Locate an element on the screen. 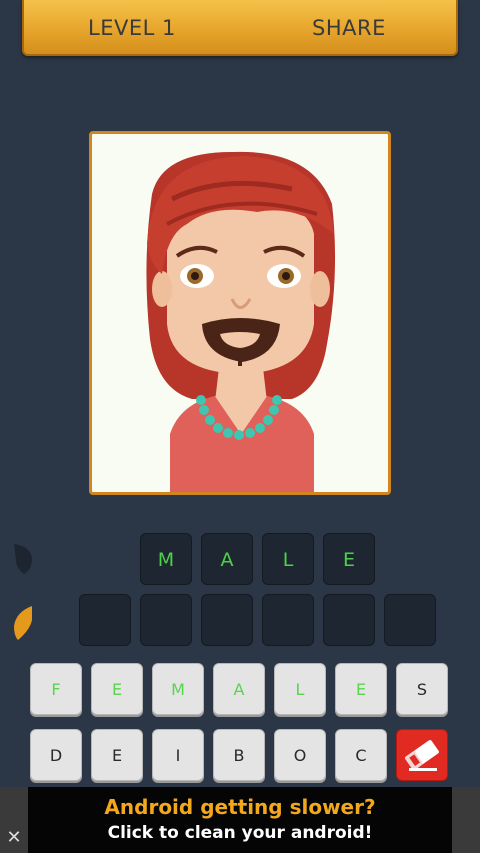 Image resolution: width=480 pixels, height=853 pixels. answer-tile: L is located at coordinates (288, 559).